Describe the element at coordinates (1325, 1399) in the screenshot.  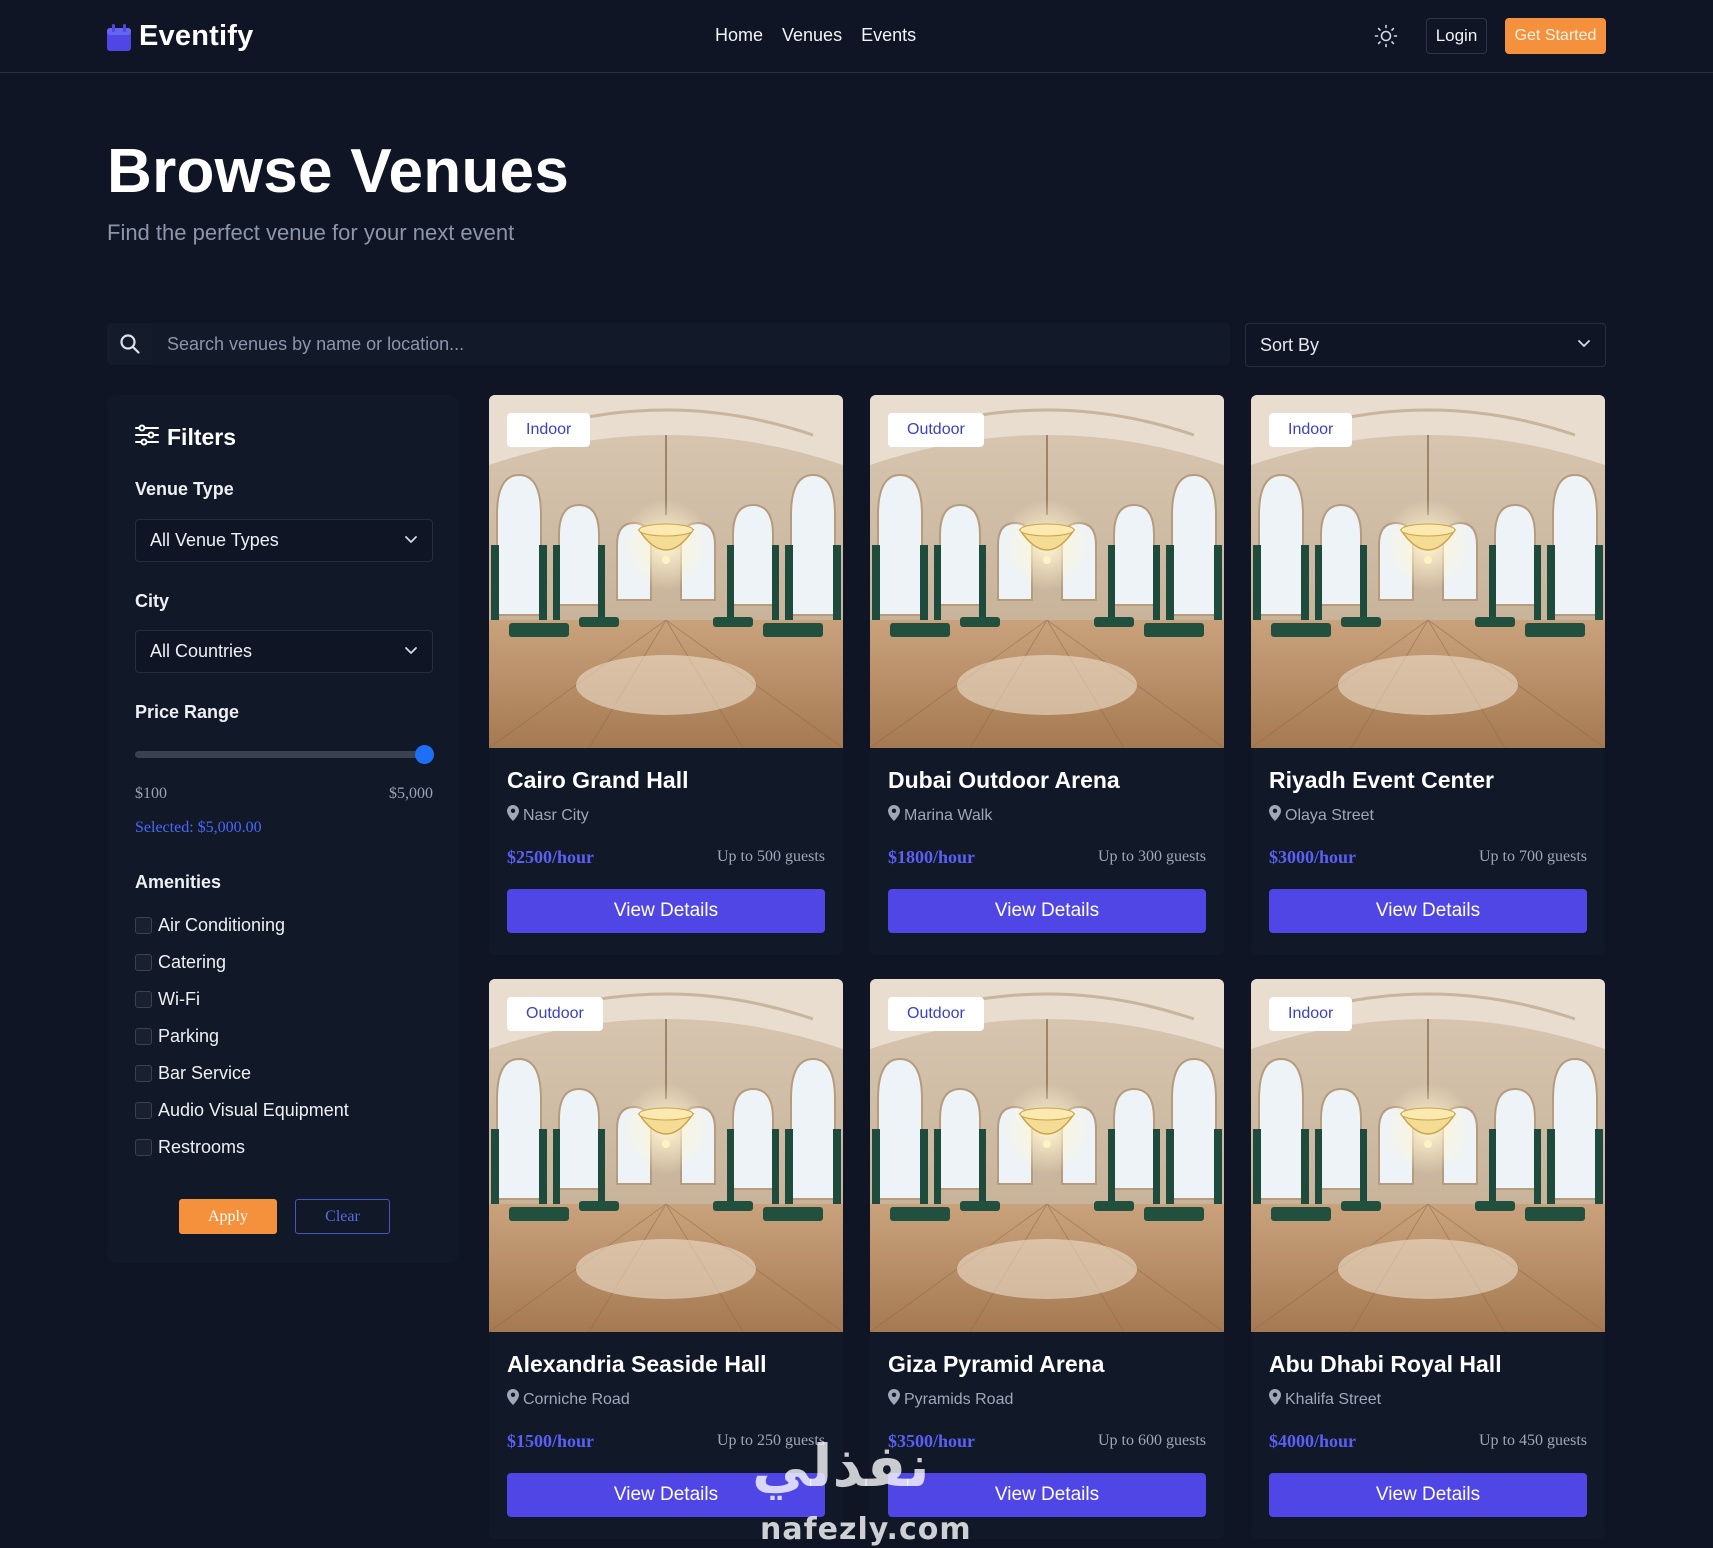
I see `venue-location: Khalifa Street` at that location.